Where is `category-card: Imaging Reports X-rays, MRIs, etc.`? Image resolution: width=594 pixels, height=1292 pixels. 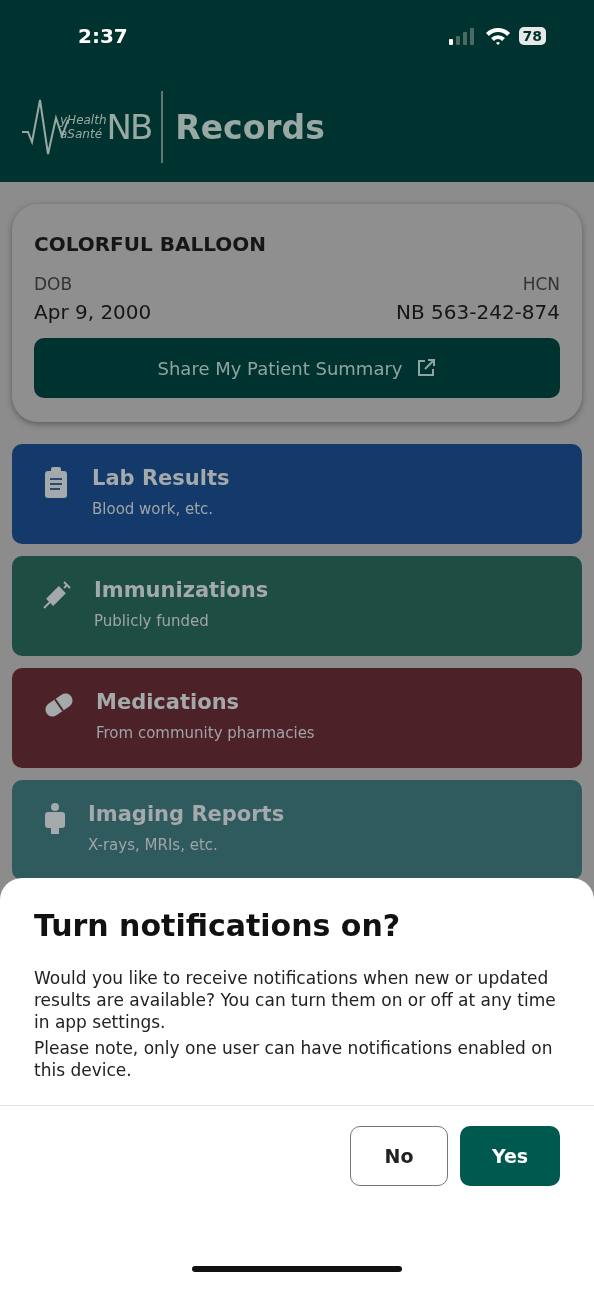
category-card: Imaging Reports X-rays, MRIs, etc. is located at coordinates (297, 830).